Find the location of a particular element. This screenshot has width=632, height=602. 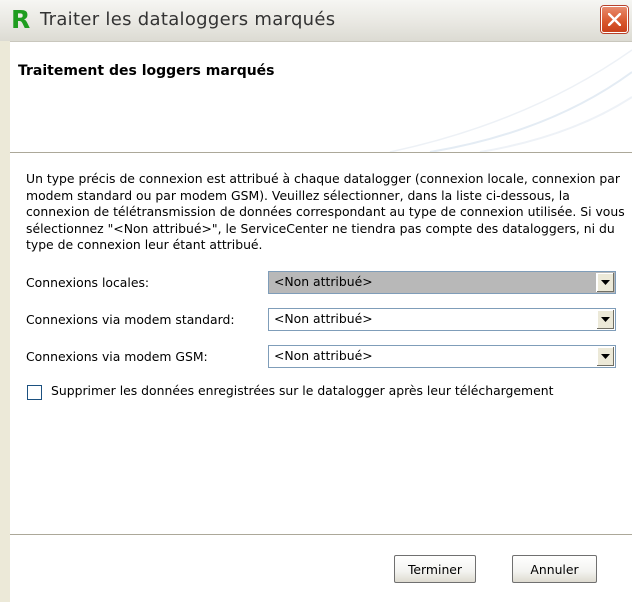

local-connections-dropdown-button is located at coordinates (605, 282).